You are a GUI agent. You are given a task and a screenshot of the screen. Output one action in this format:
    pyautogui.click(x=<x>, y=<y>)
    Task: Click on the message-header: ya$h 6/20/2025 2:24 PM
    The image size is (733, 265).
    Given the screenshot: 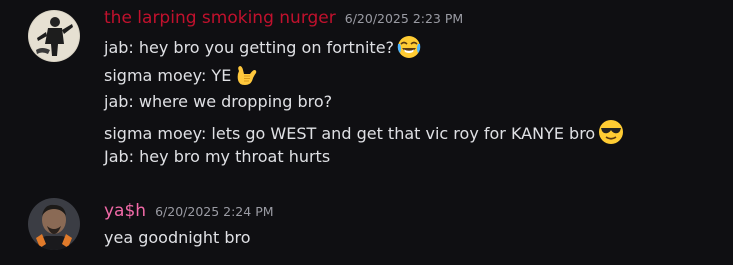 What is the action you would take?
    pyautogui.click(x=189, y=211)
    